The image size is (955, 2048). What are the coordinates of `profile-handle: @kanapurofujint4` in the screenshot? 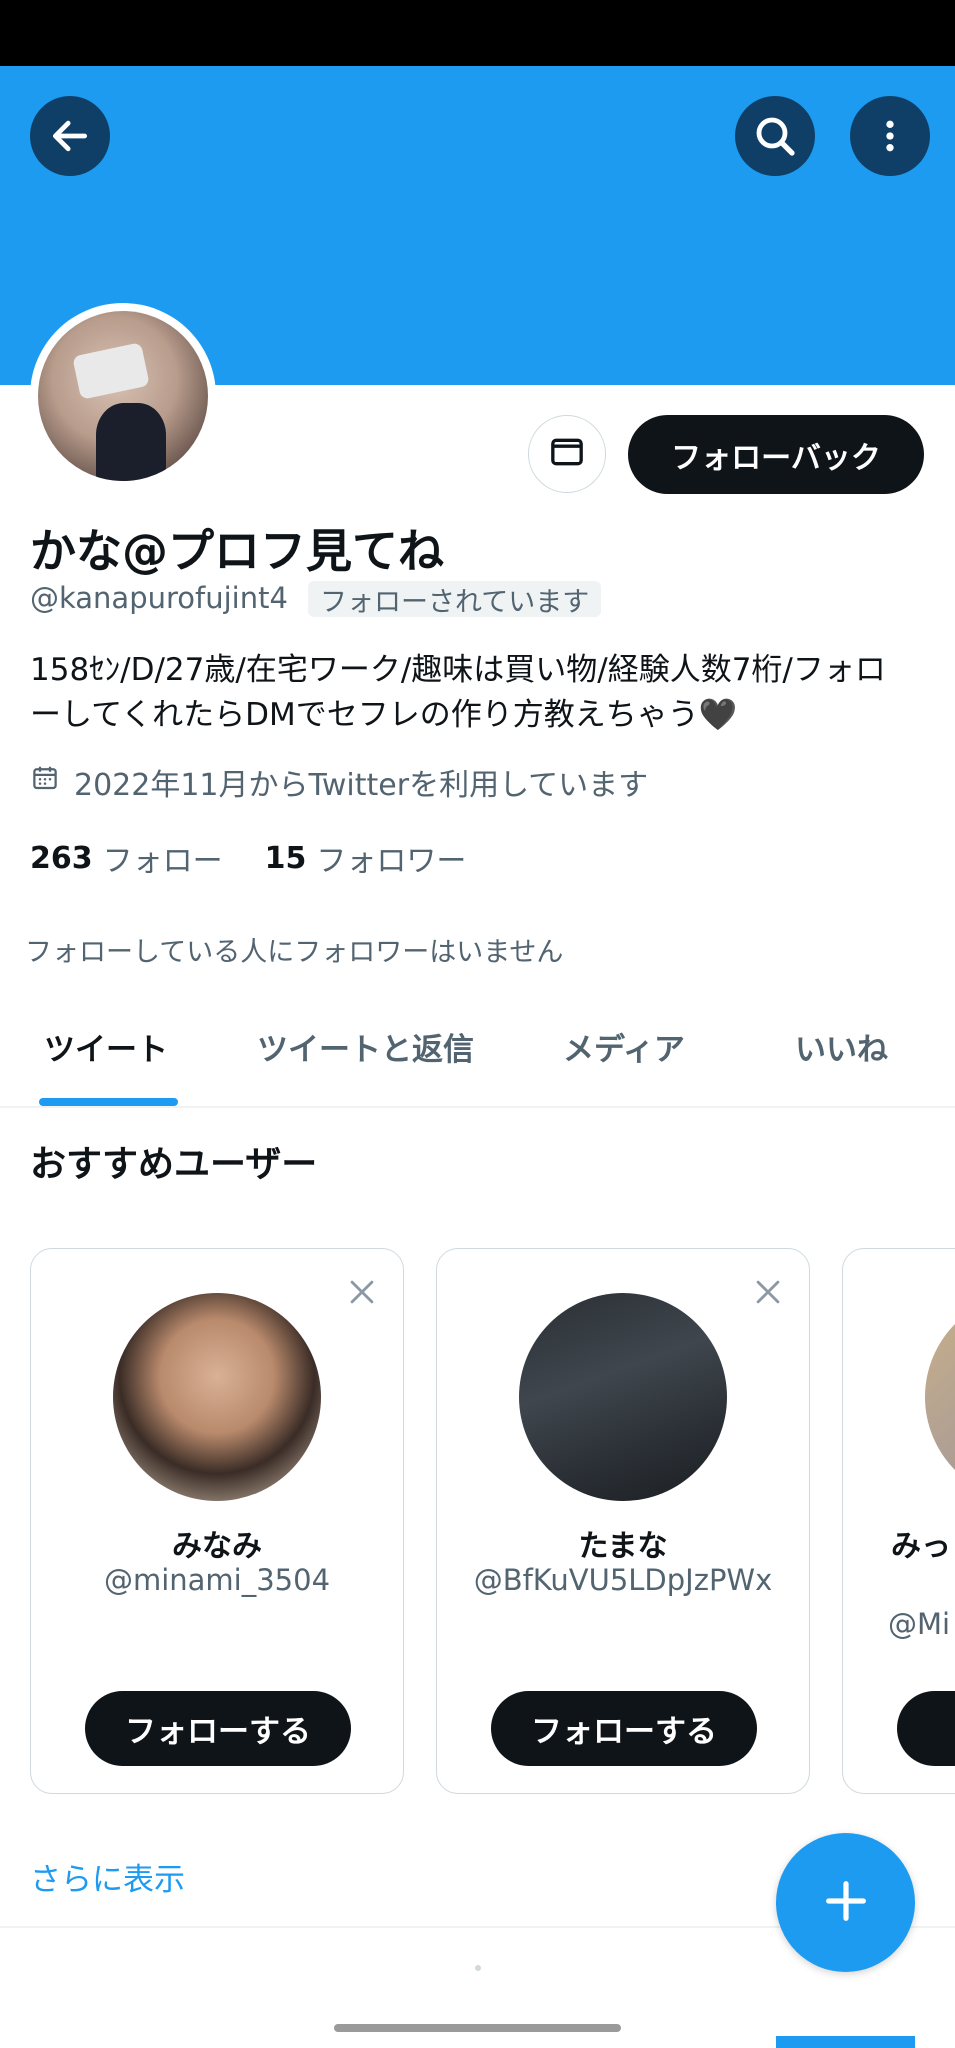 It's located at (159, 598).